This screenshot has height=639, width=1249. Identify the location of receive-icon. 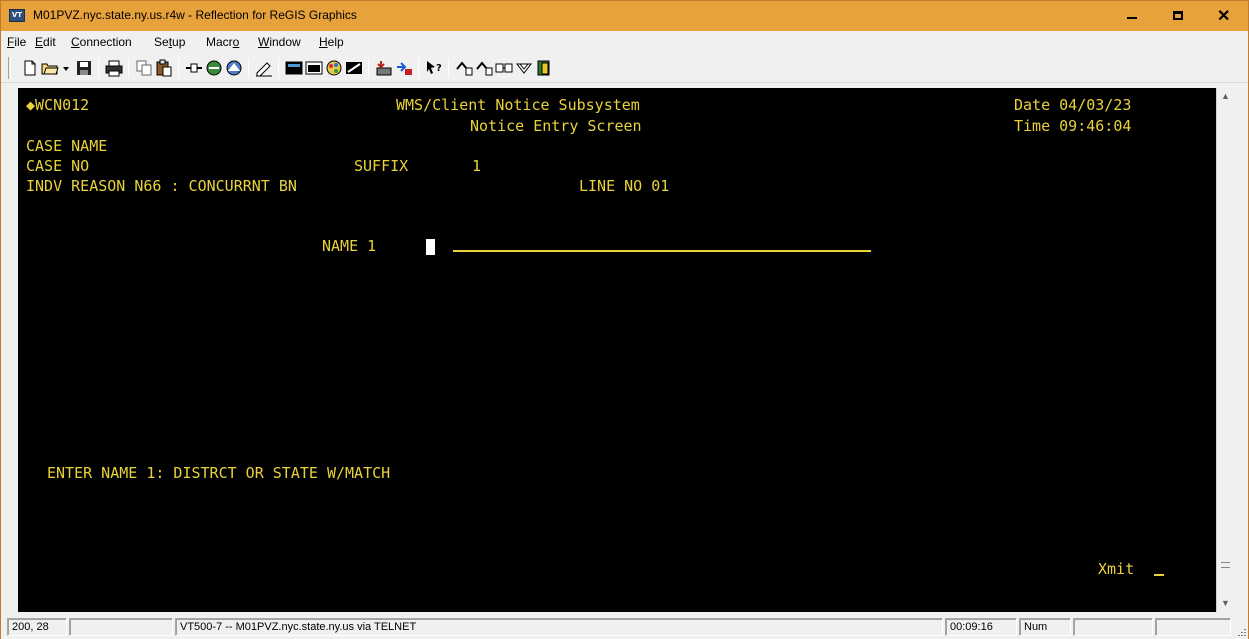
(404, 68).